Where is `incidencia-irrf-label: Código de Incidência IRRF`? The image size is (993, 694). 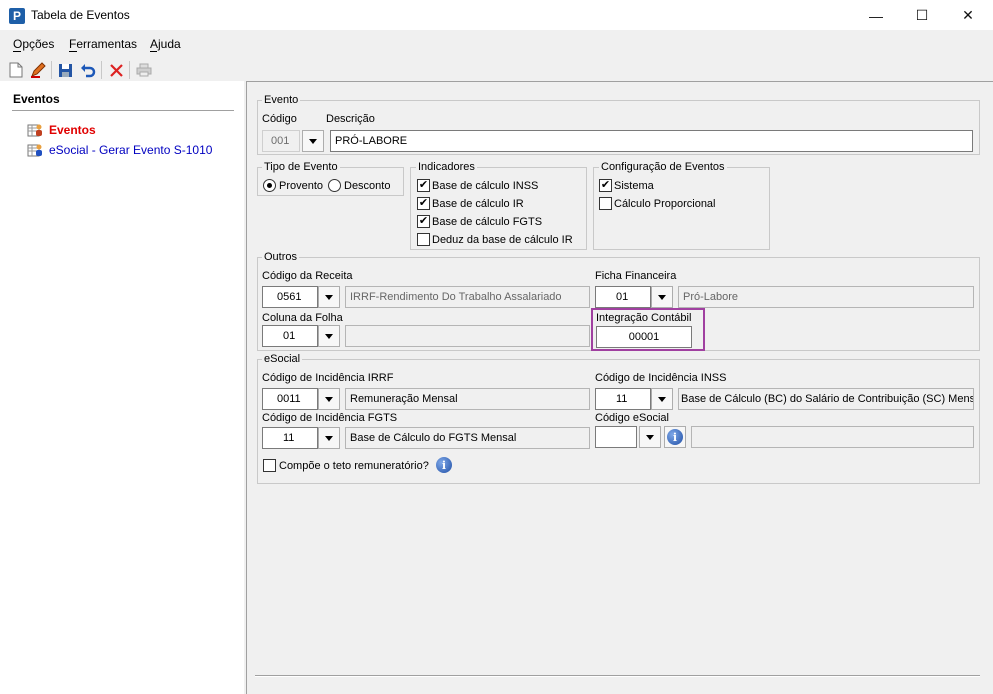
incidencia-irrf-label: Código de Incidência IRRF is located at coordinates (328, 378).